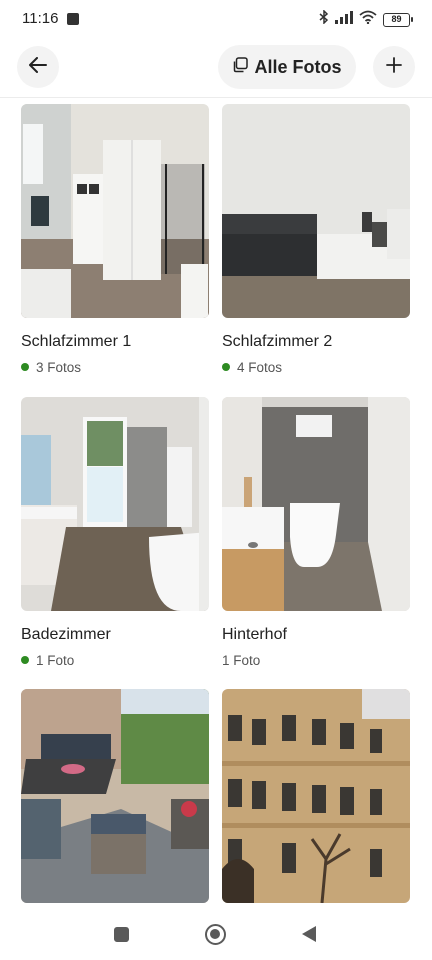 The image size is (432, 960). What do you see at coordinates (316, 367) in the screenshot?
I see `room-photo-count: 4 Fotos` at bounding box center [316, 367].